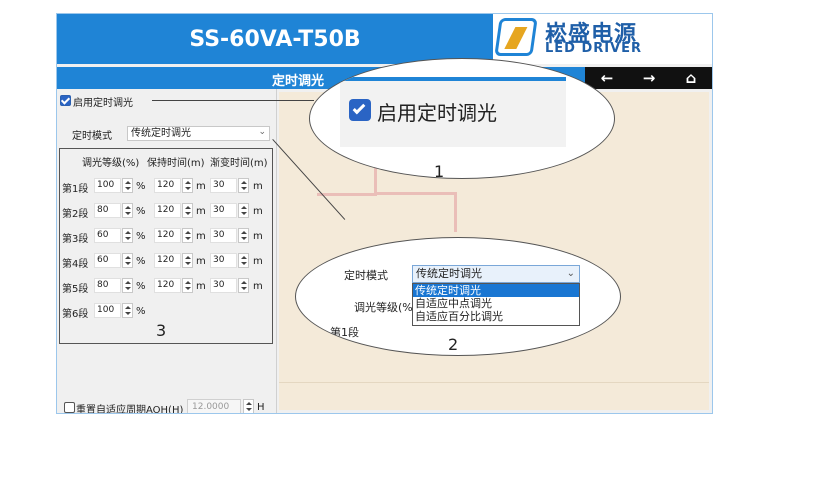 The image size is (826, 481). What do you see at coordinates (439, 170) in the screenshot?
I see `callout-number-1: 1` at bounding box center [439, 170].